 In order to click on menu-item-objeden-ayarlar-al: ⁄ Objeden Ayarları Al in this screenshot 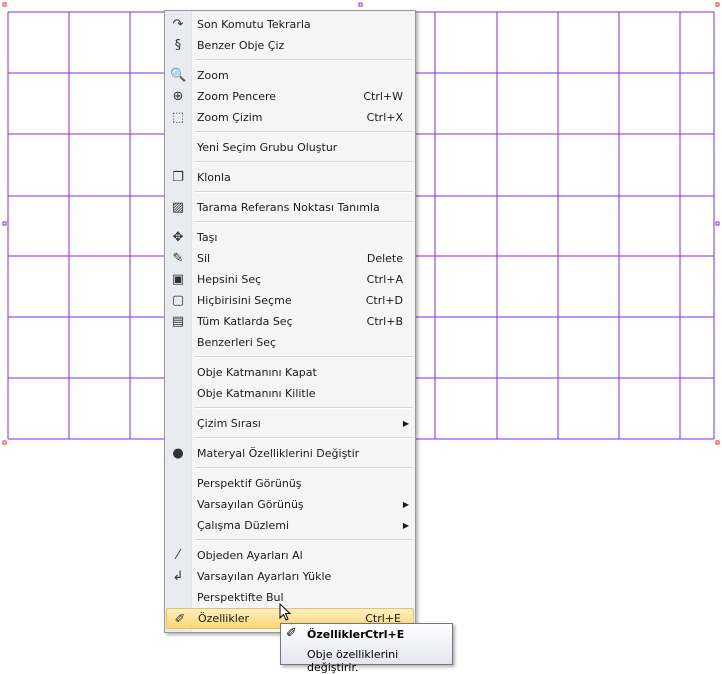, I will do `click(290, 555)`.